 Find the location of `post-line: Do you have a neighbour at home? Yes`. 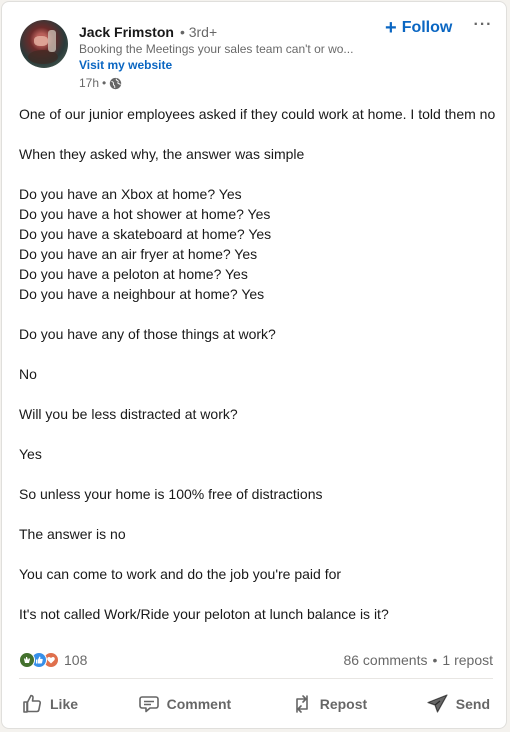

post-line: Do you have a neighbour at home? Yes is located at coordinates (142, 294).